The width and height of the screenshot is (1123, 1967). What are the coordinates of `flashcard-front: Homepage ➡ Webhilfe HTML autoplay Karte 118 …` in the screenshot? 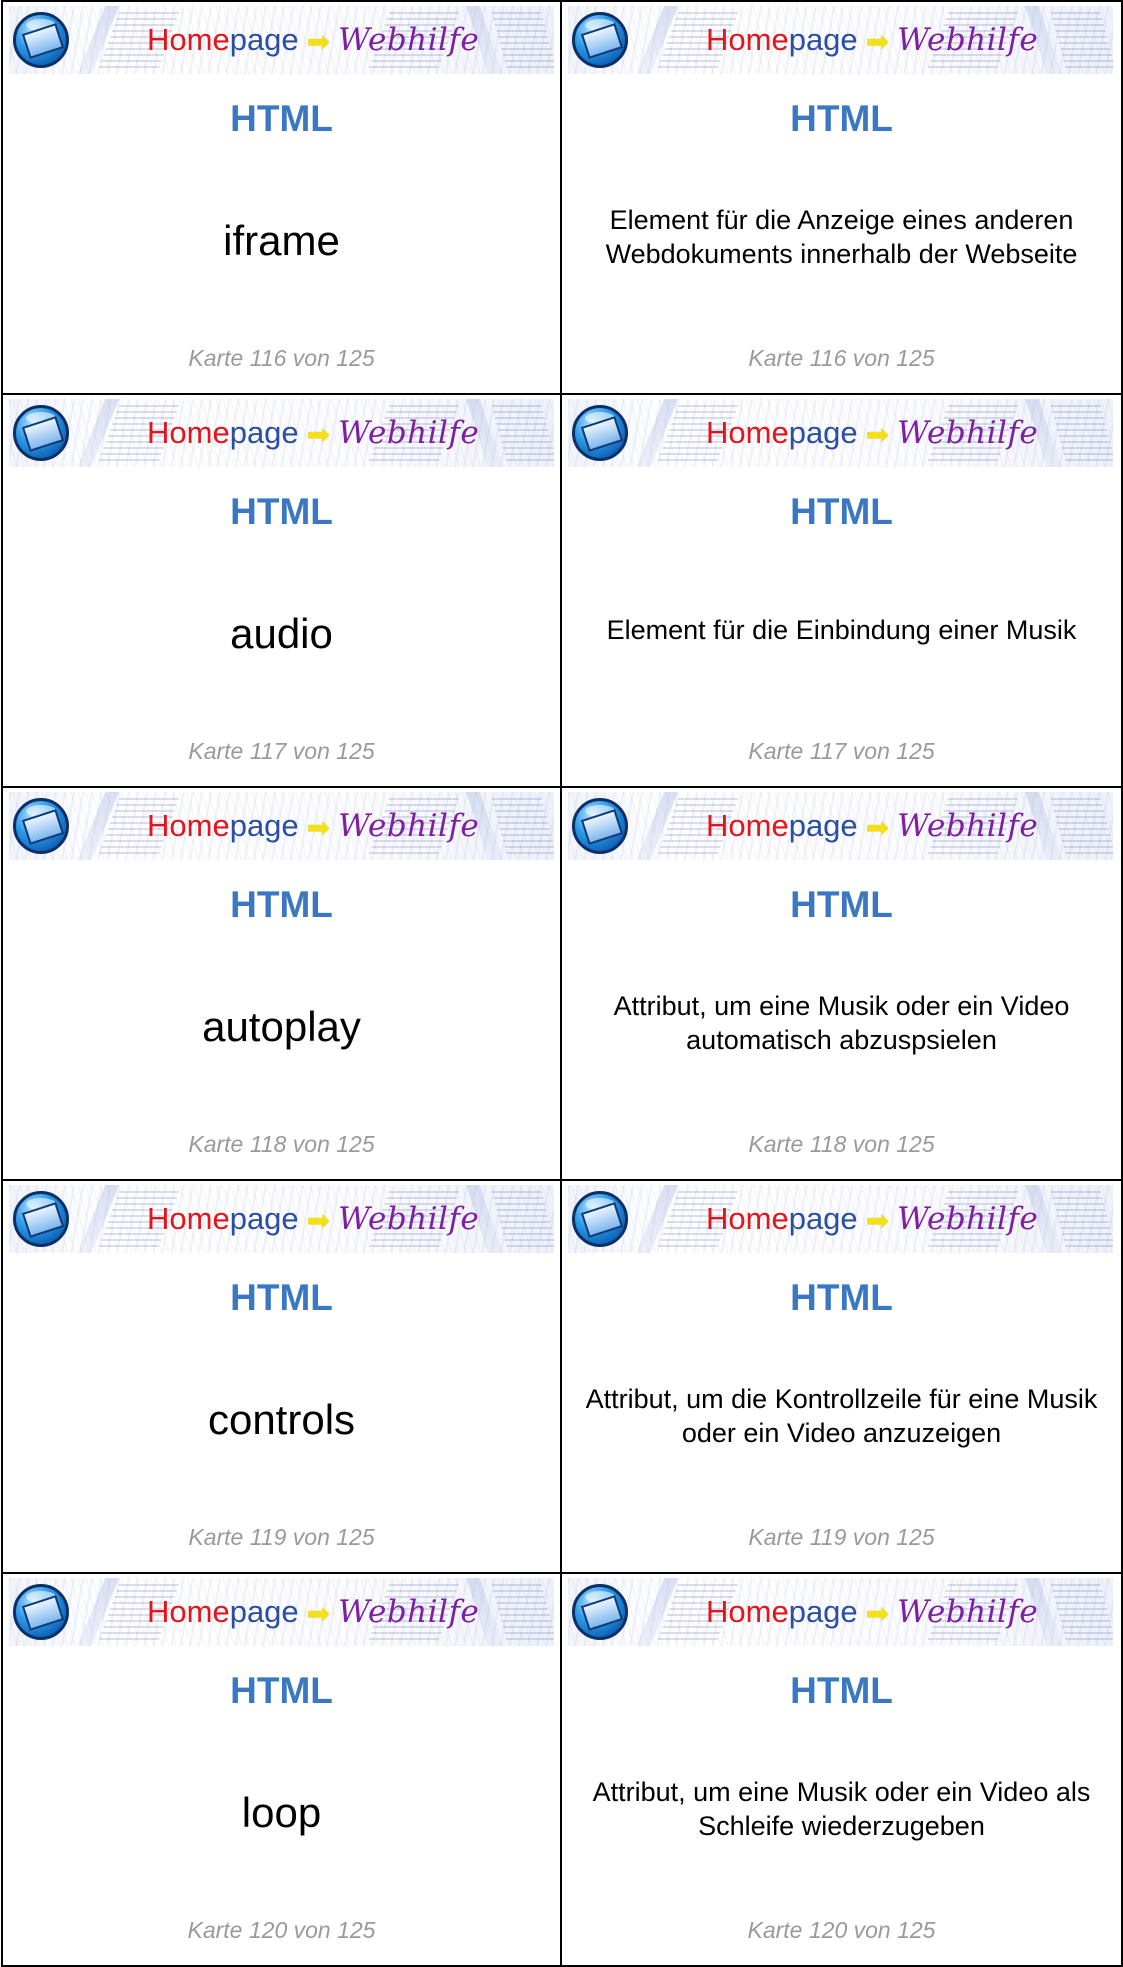 It's located at (282, 984).